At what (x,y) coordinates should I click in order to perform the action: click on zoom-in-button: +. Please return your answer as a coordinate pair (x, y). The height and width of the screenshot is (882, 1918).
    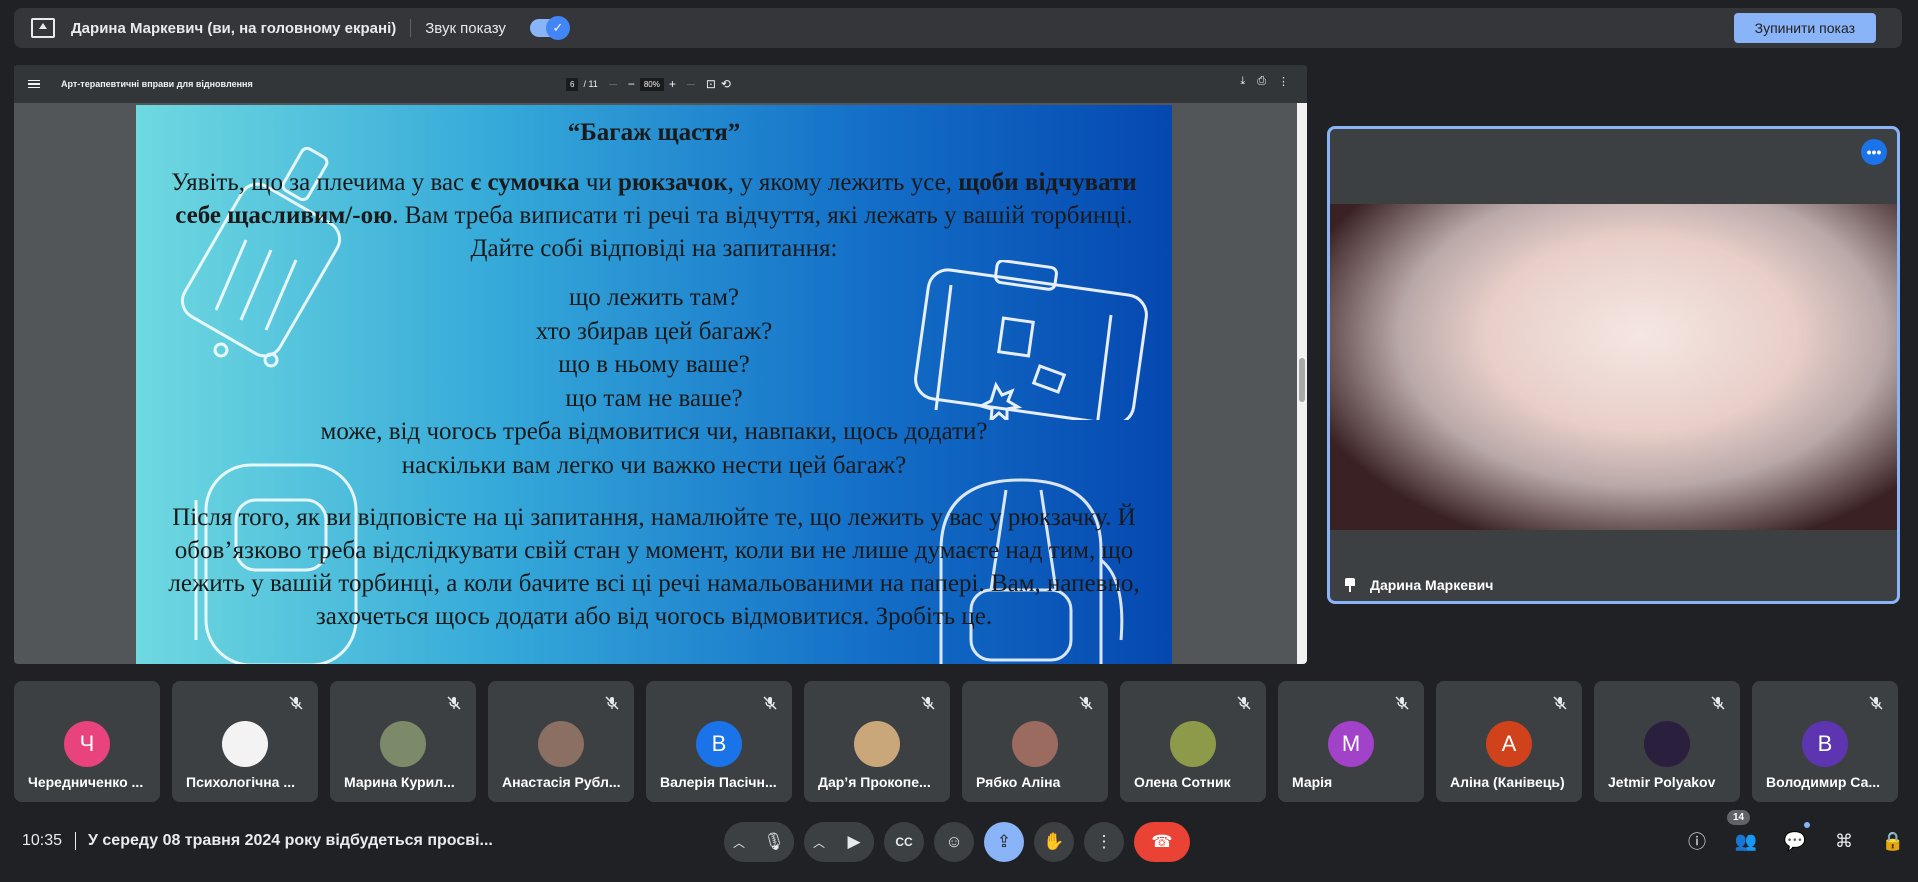
    Looking at the image, I should click on (672, 84).